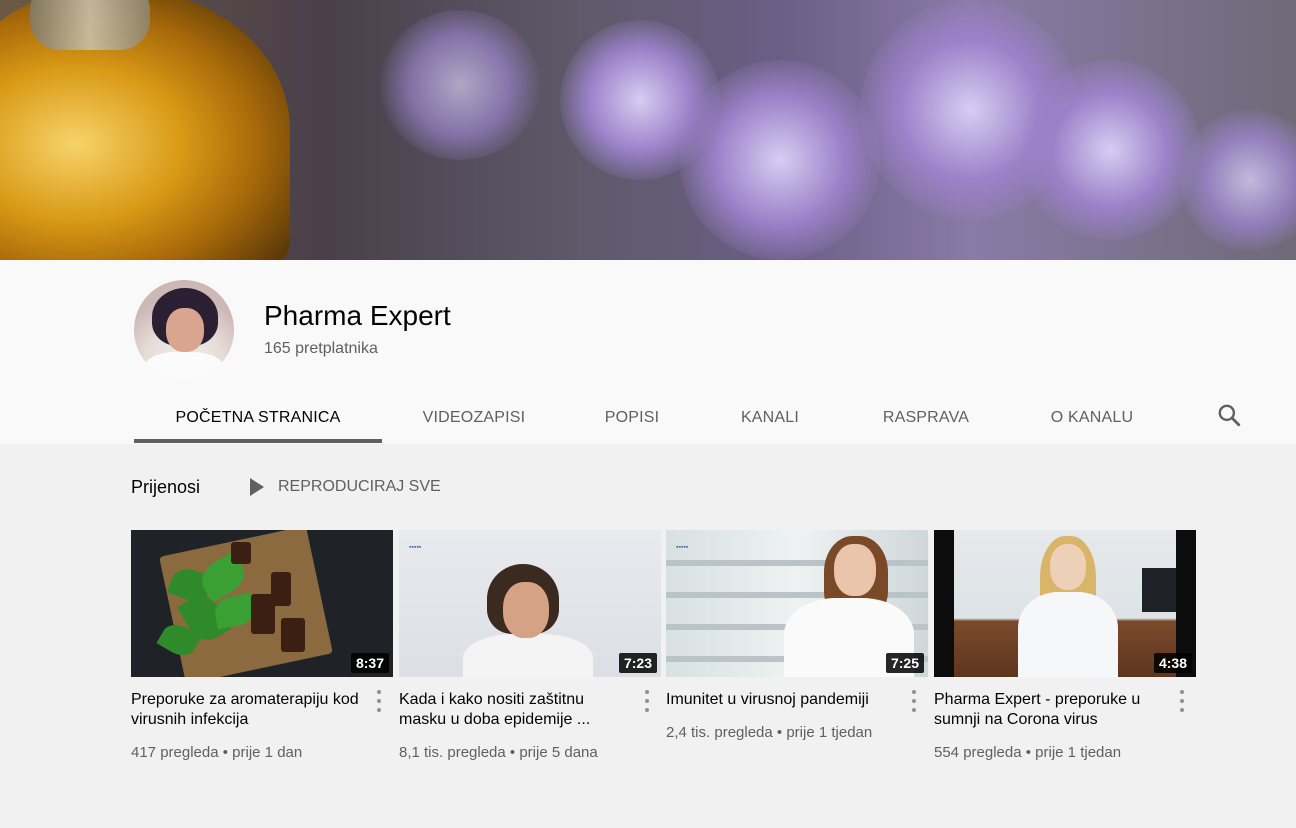 This screenshot has height=828, width=1296. I want to click on tab-channels: KANALI, so click(770, 418).